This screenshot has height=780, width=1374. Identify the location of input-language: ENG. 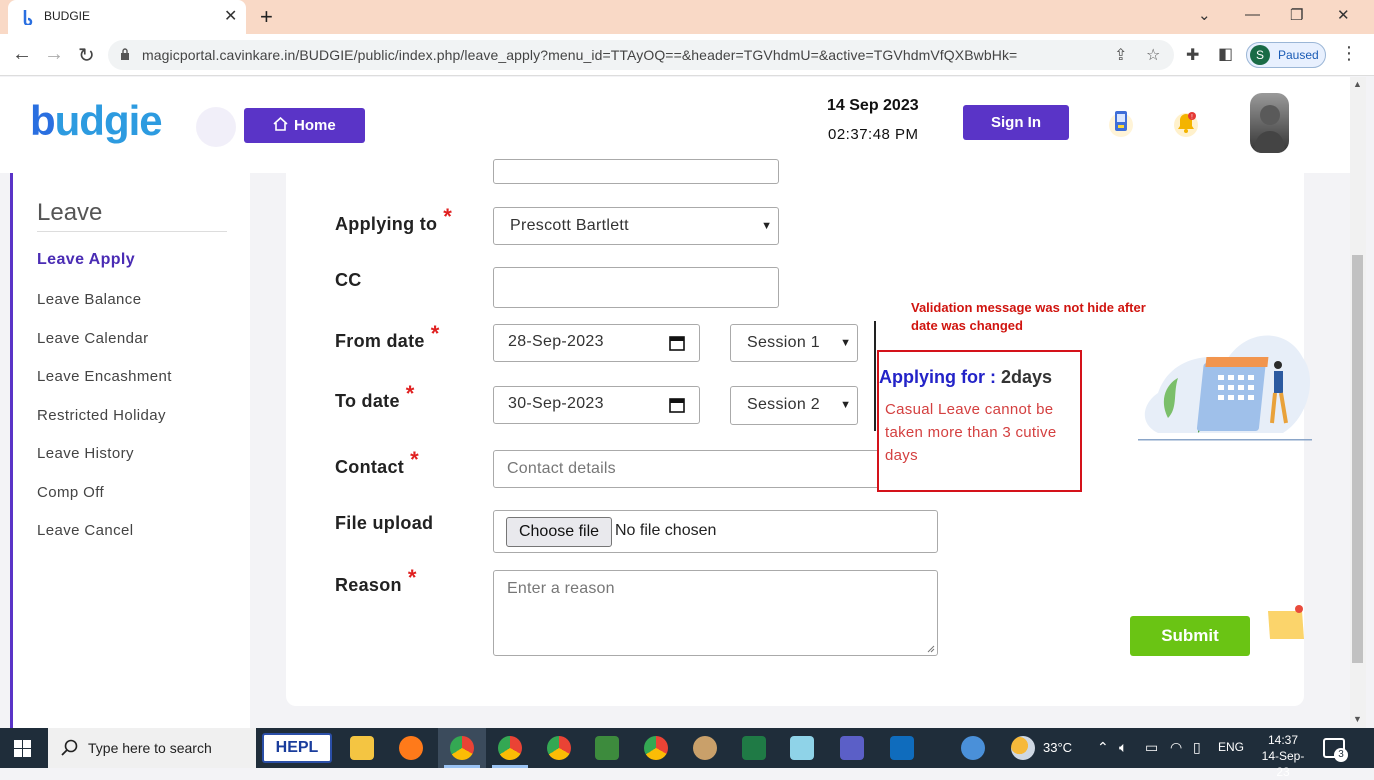
(1231, 747).